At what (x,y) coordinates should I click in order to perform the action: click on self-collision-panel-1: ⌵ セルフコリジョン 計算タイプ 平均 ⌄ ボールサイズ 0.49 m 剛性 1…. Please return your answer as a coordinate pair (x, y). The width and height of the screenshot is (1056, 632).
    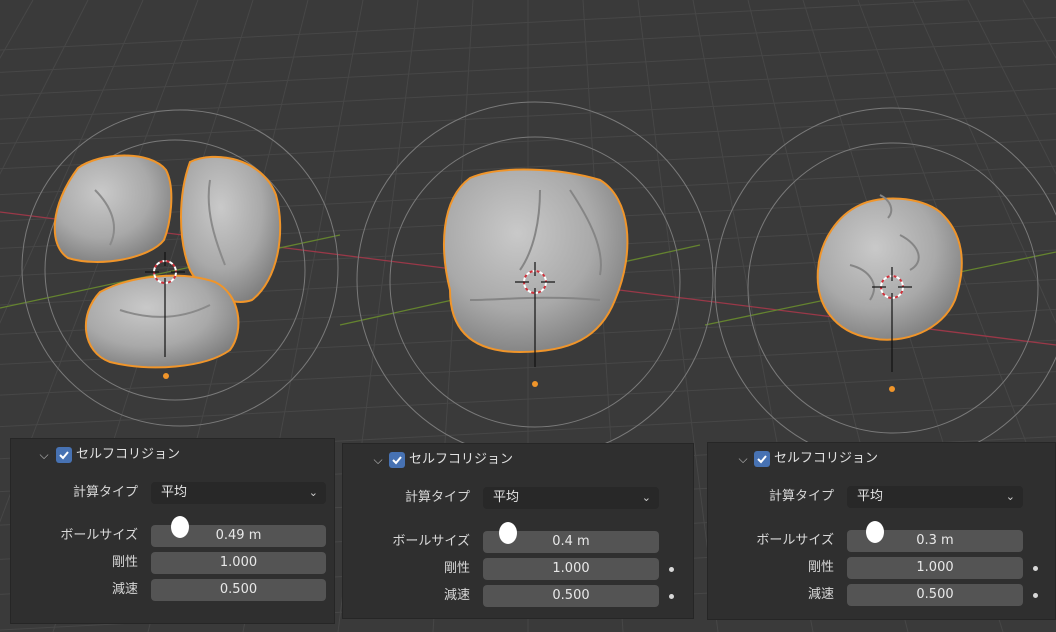
    Looking at the image, I should click on (172, 531).